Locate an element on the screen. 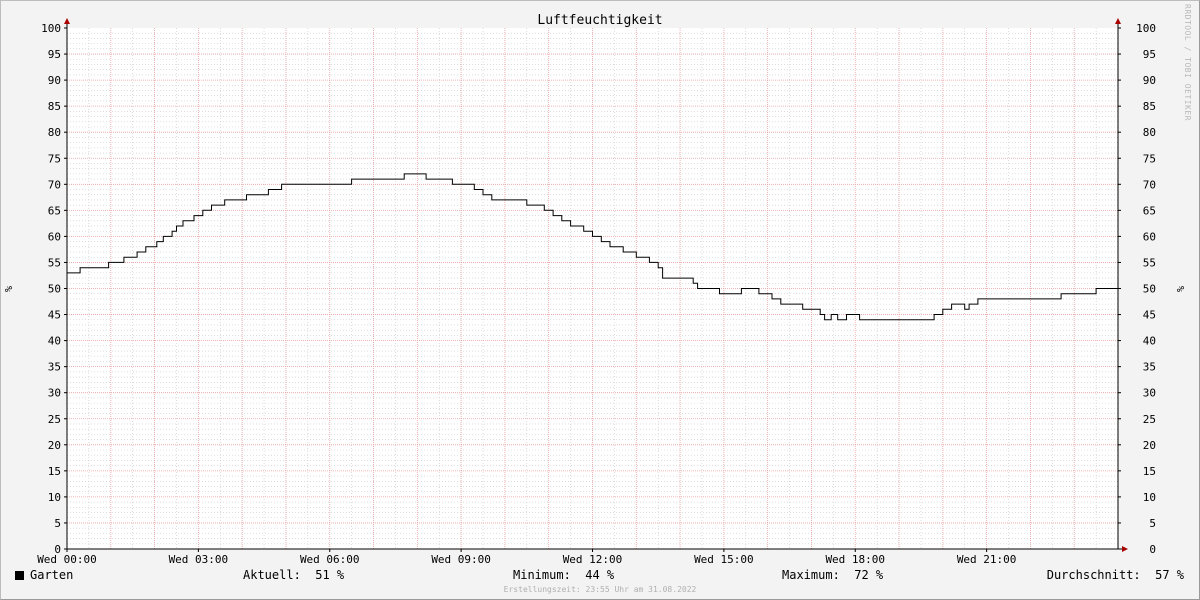 This screenshot has width=1200, height=600. y-tick-label-left: 95 is located at coordinates (54, 54).